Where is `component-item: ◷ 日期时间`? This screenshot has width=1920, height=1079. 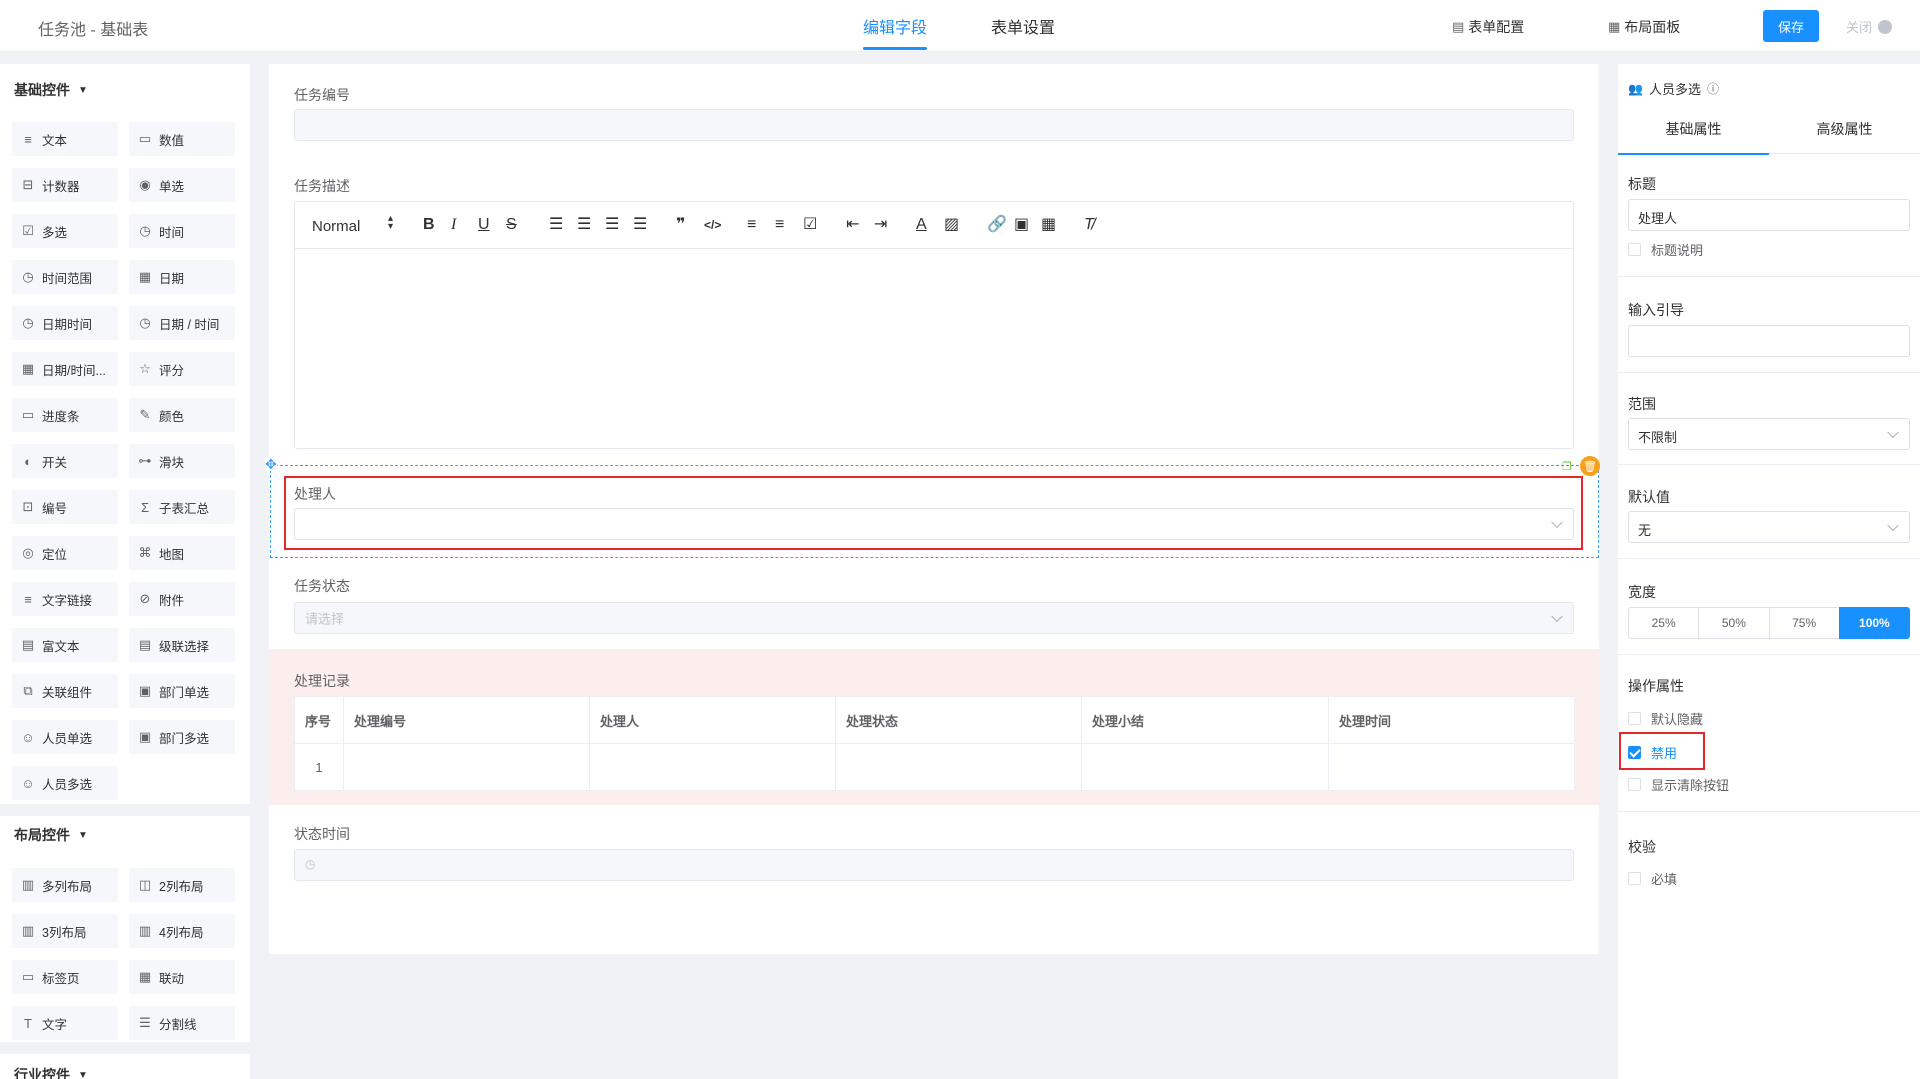
component-item: ◷ 日期时间 is located at coordinates (65, 323).